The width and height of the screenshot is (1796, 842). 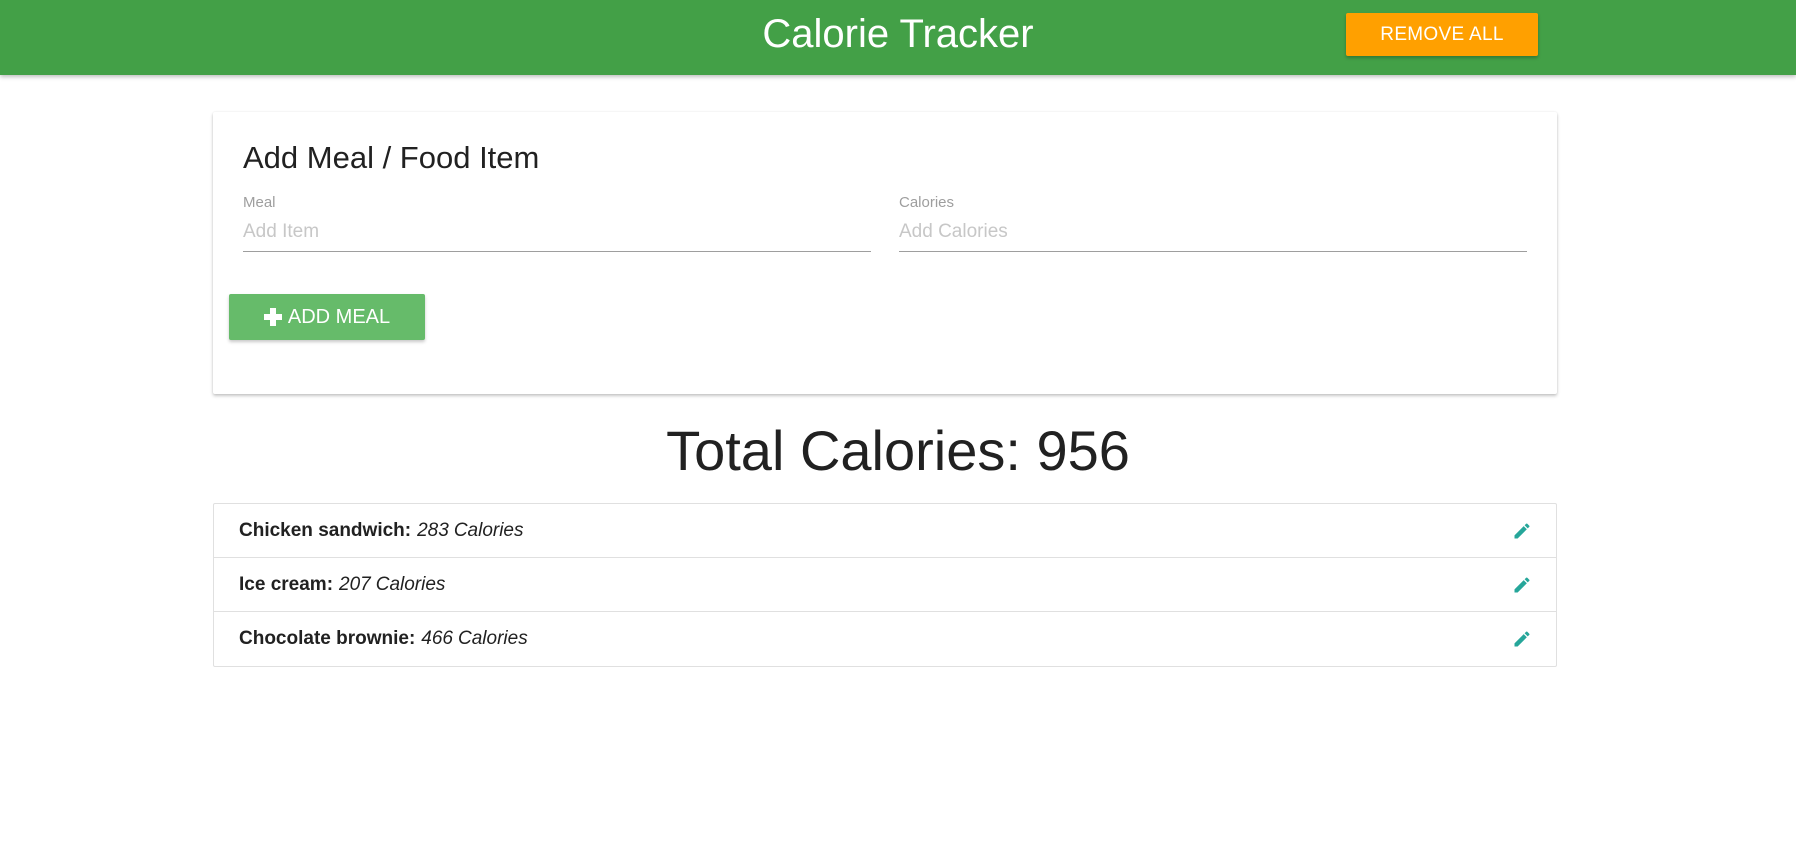 I want to click on add-meal-button: ADD MEAL, so click(x=327, y=317).